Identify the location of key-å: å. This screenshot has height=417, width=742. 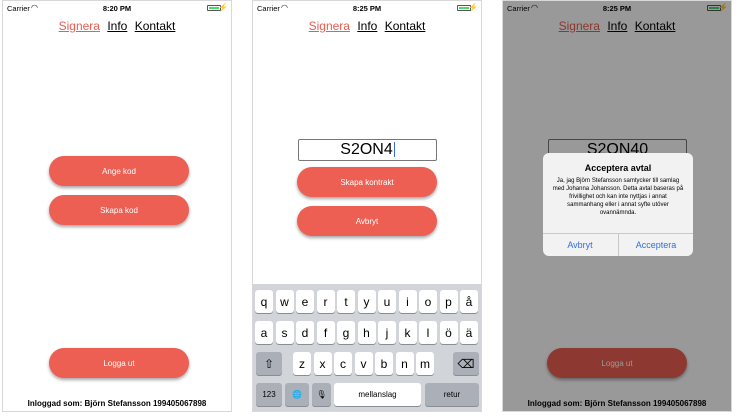
(469, 301).